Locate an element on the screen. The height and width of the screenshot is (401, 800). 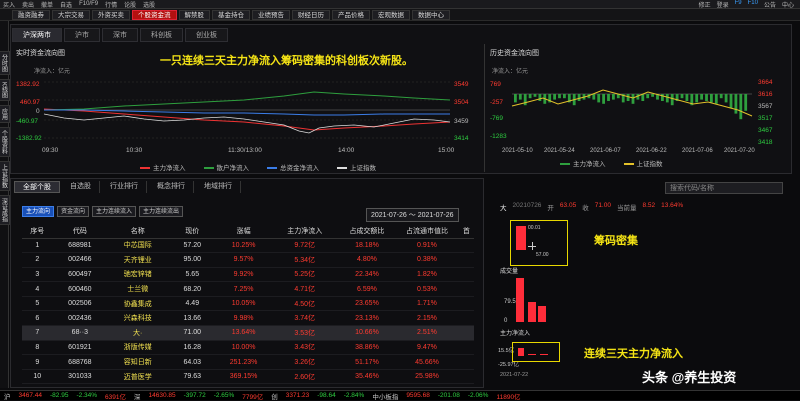
x-tick: 2021-06-07 is located at coordinates (605, 151).